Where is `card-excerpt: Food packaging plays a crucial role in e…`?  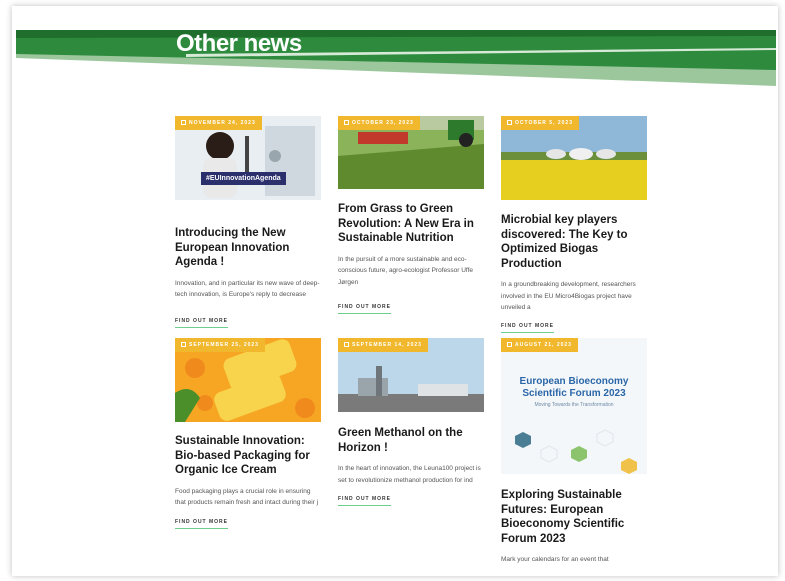 card-excerpt: Food packaging plays a crucial role in e… is located at coordinates (247, 497).